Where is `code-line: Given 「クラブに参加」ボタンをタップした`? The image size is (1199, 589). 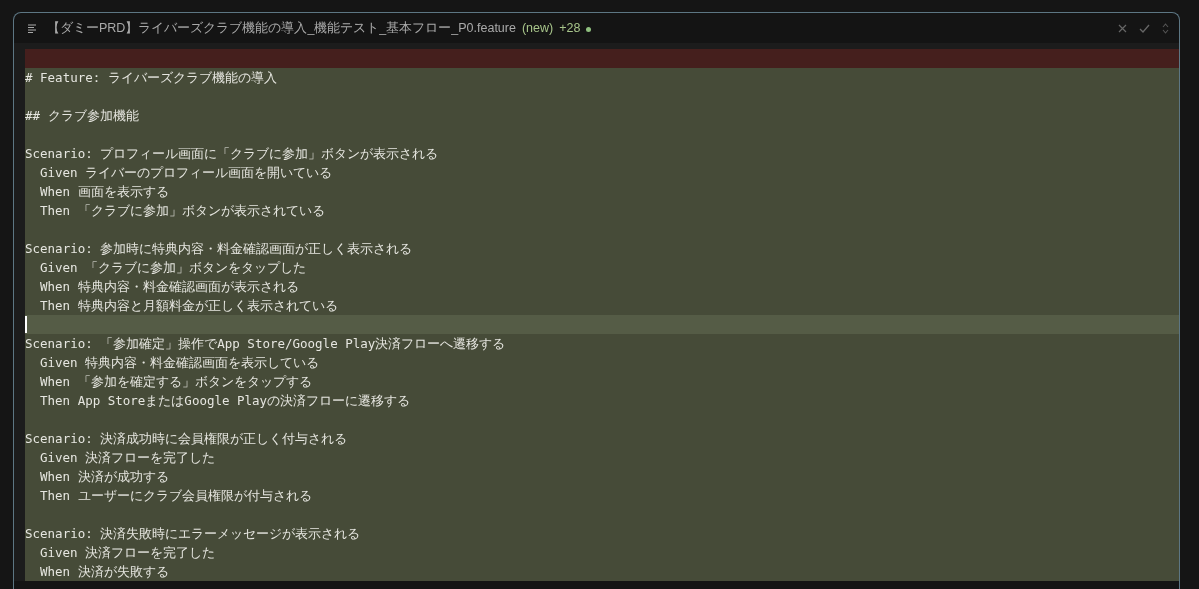
code-line: Given 「クラブに参加」ボタンをタップした is located at coordinates (173, 268).